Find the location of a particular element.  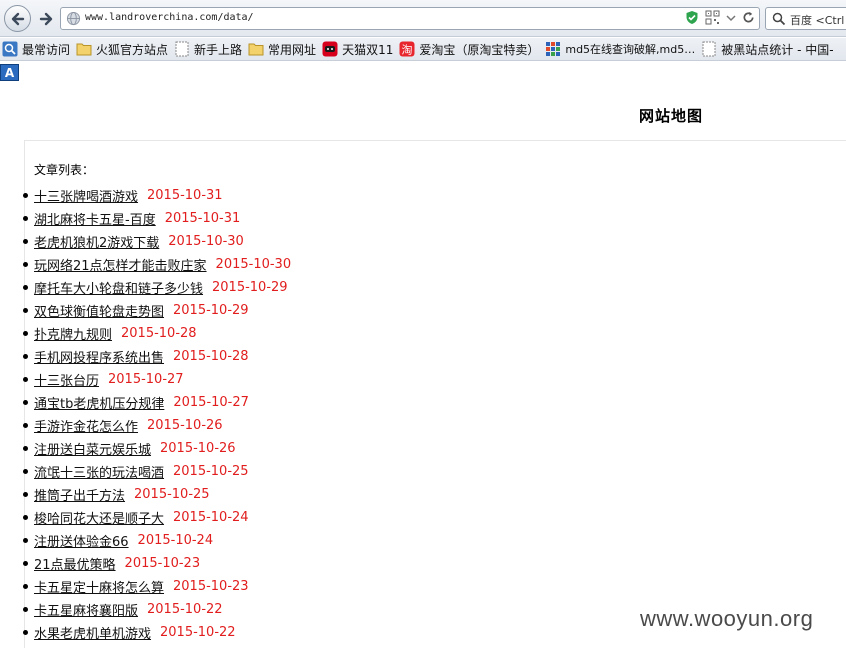

qr-code-icon is located at coordinates (712, 17).